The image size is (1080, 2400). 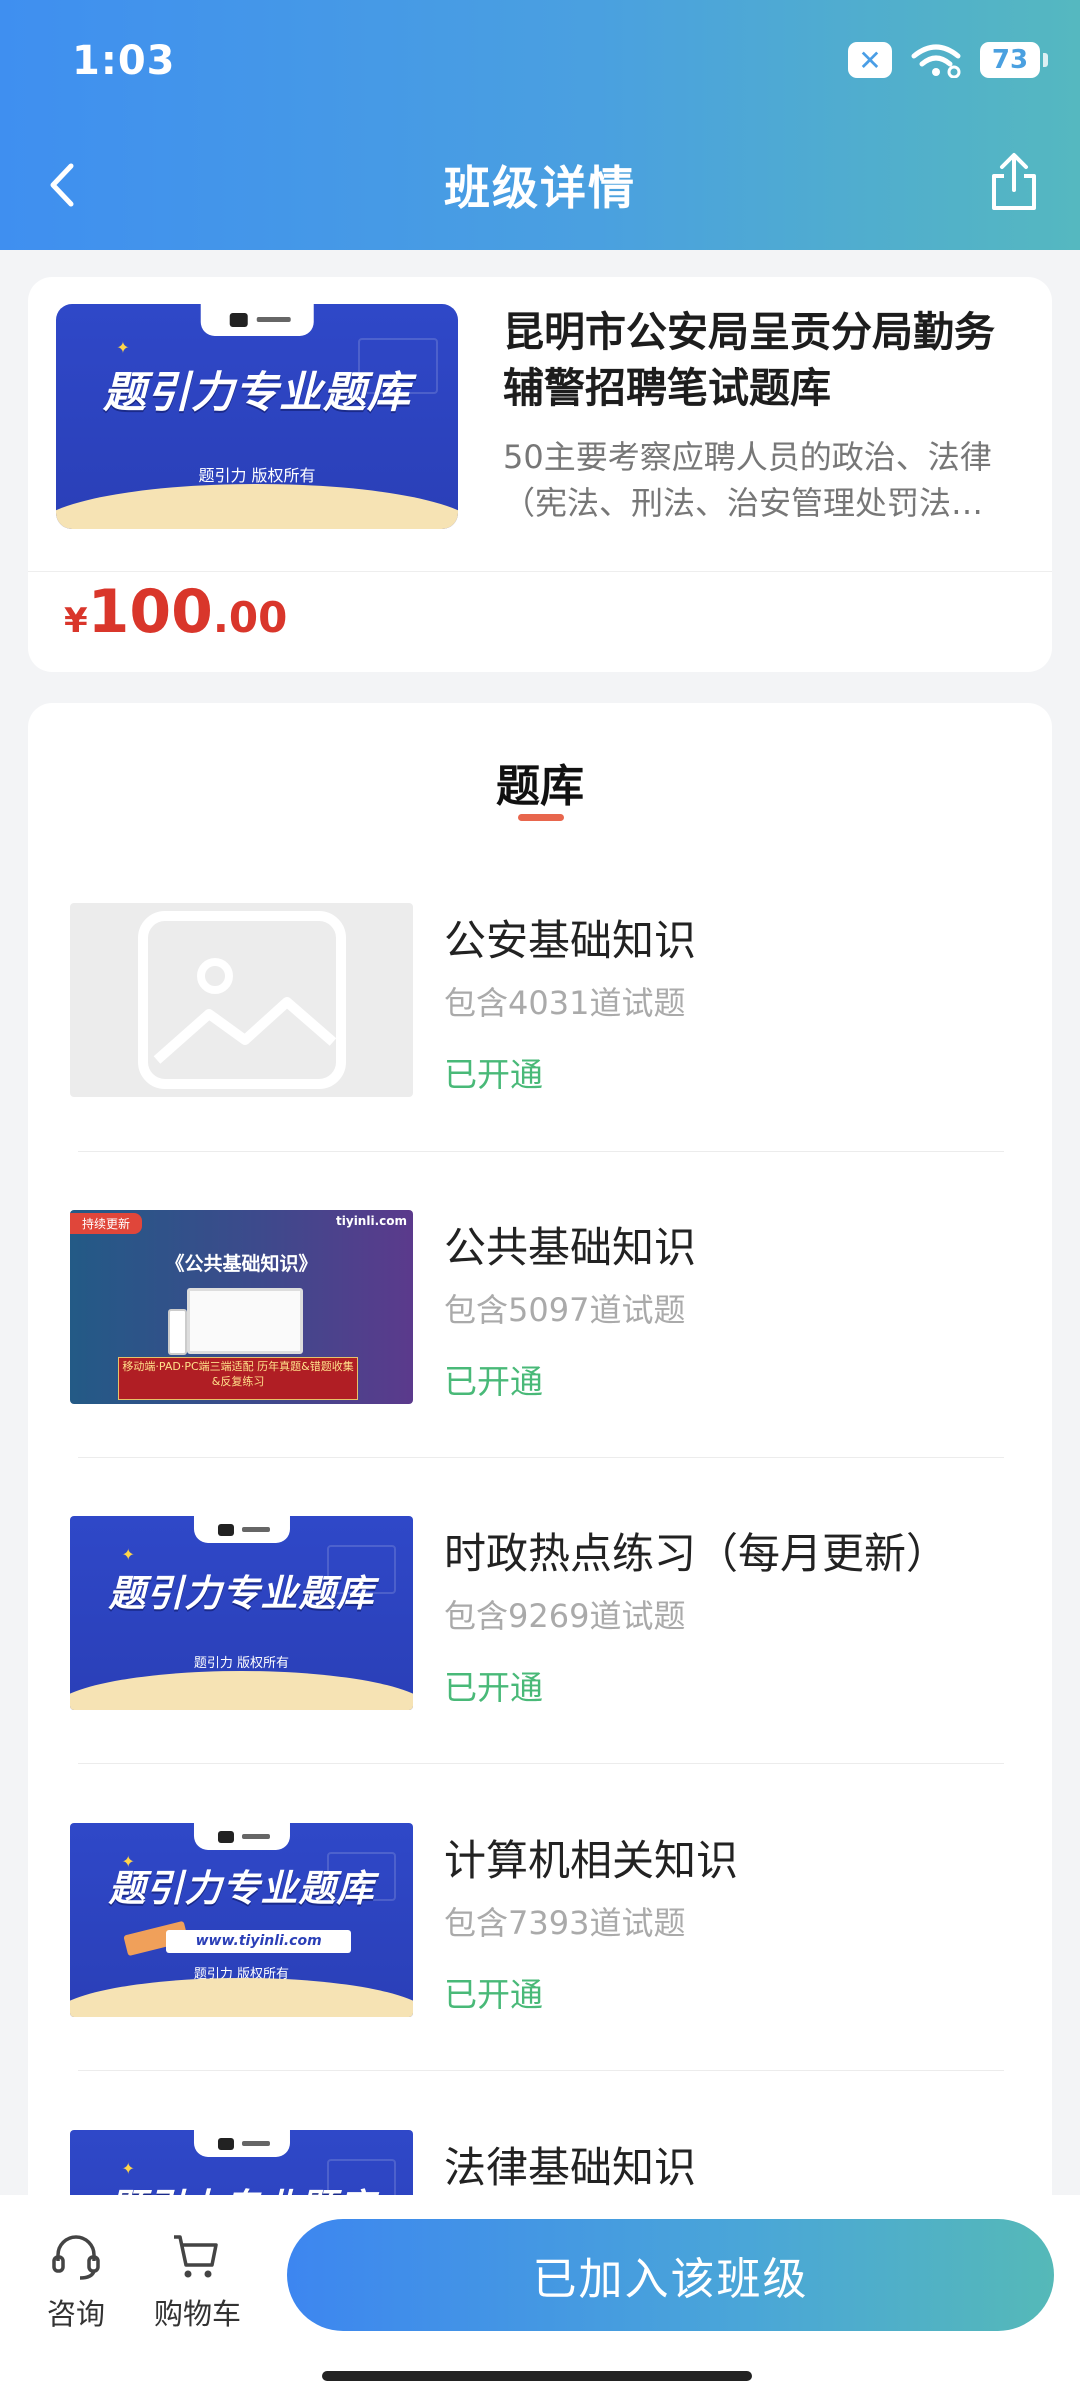 What do you see at coordinates (76, 2257) in the screenshot?
I see `headset-icon` at bounding box center [76, 2257].